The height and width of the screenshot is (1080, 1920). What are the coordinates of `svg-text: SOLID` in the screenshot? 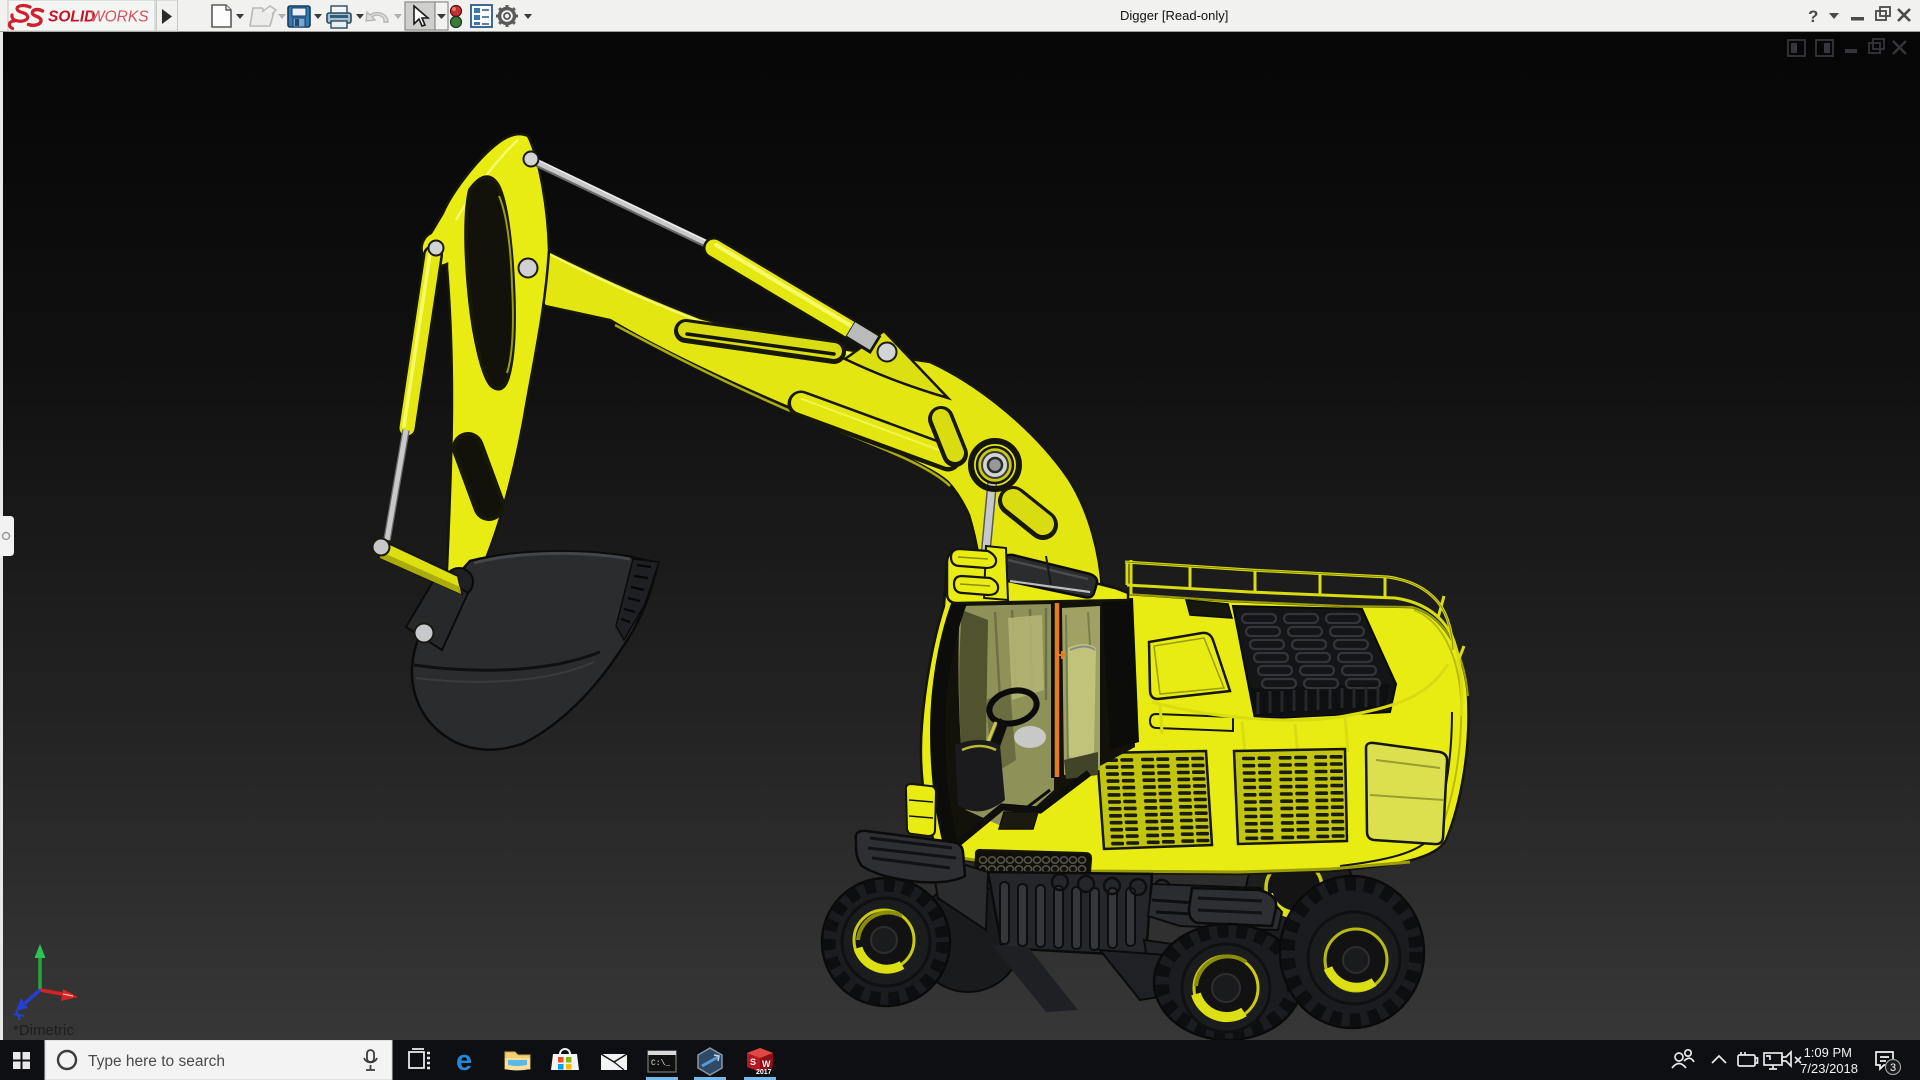 It's located at (71, 17).